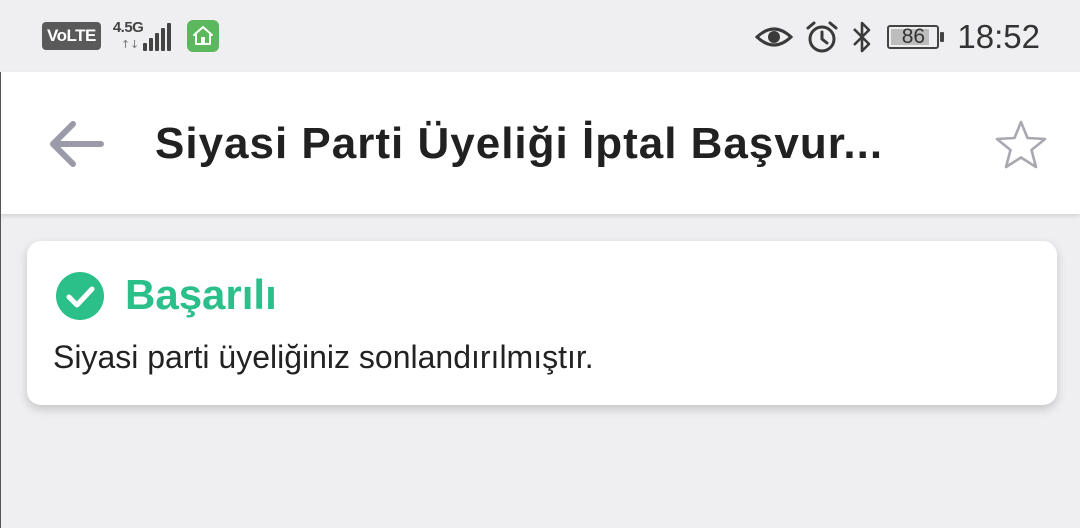  I want to click on star-outline-icon, so click(1021, 144).